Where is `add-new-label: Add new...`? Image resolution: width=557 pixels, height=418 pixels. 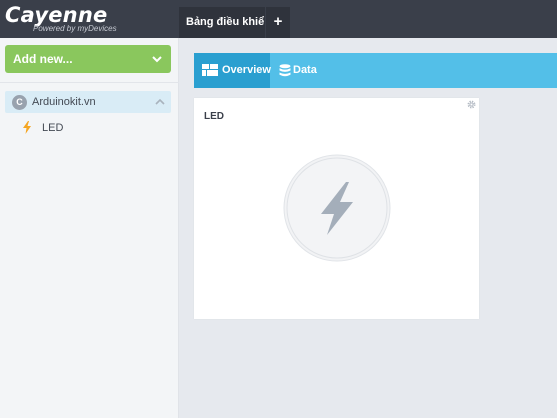
add-new-label: Add new... is located at coordinates (43, 59).